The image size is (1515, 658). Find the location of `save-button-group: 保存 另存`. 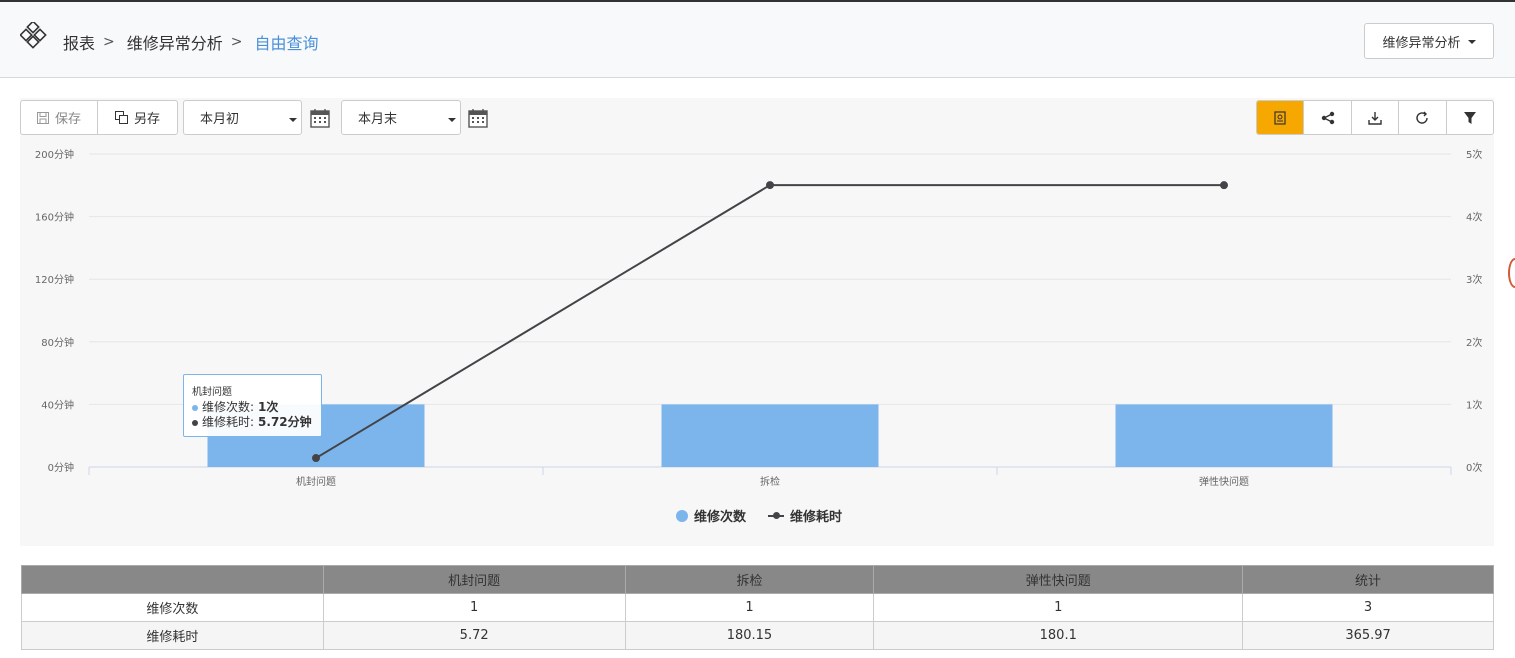

save-button-group: 保存 另存 is located at coordinates (99, 117).